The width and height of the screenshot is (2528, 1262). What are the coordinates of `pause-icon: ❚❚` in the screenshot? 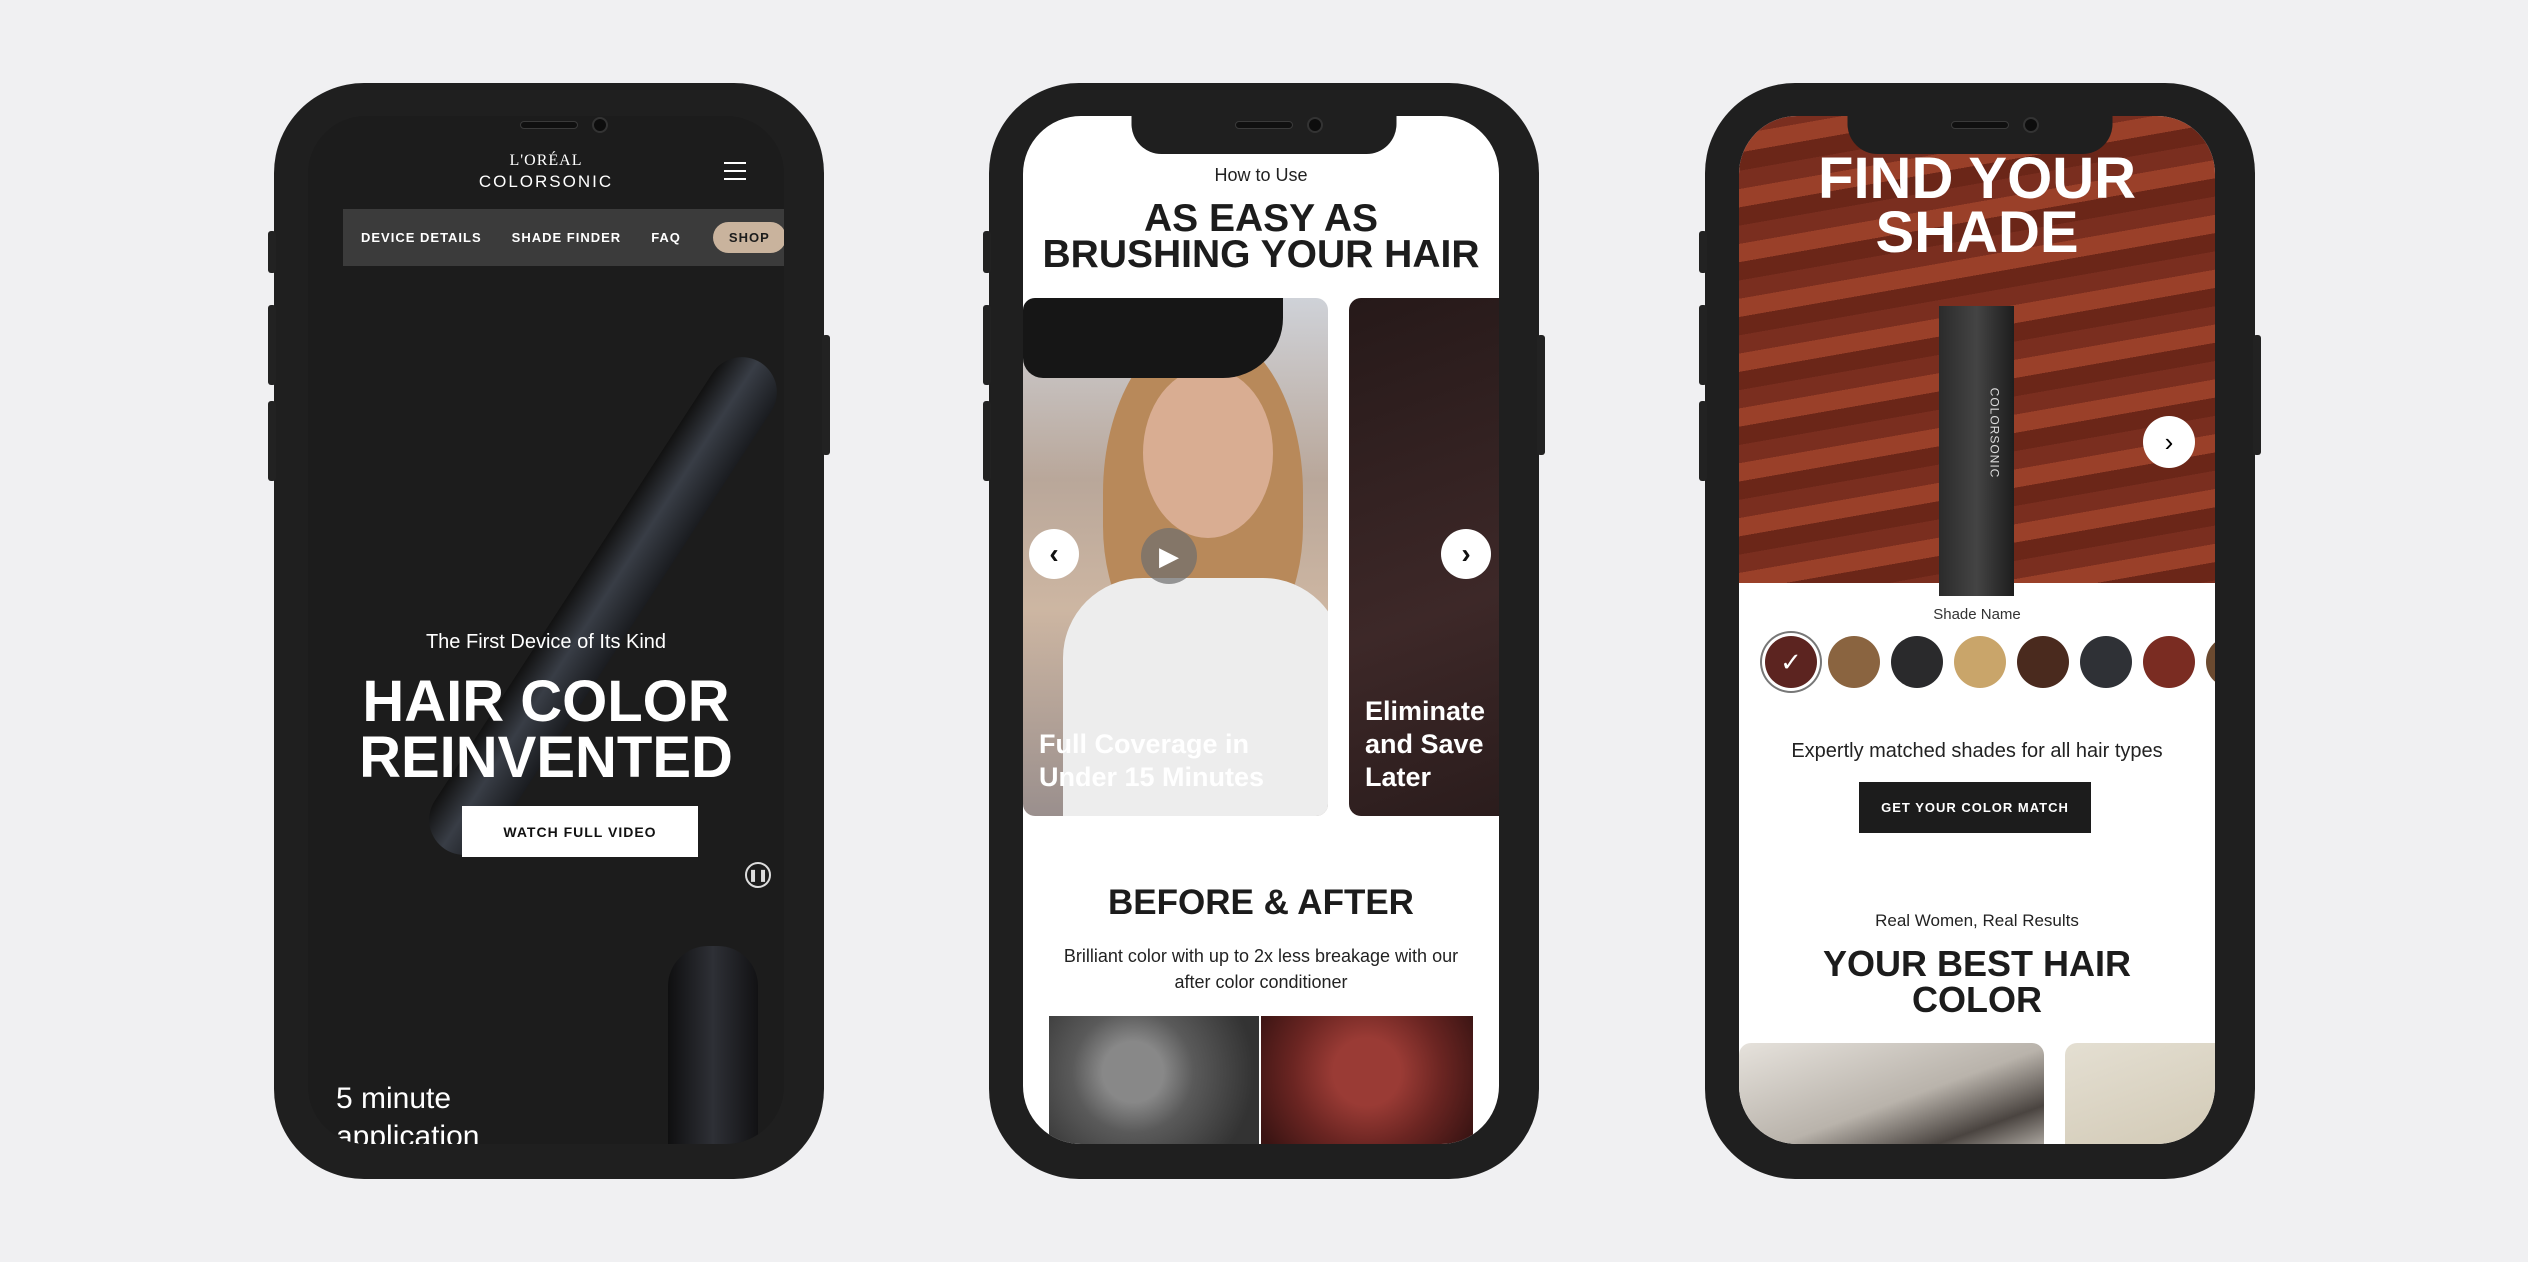 It's located at (758, 875).